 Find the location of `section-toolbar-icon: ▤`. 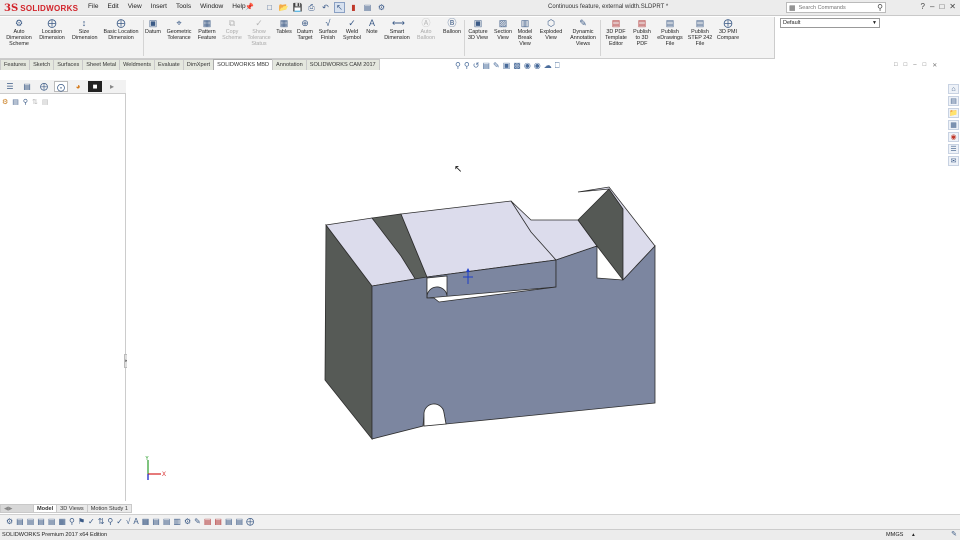

section-toolbar-icon: ▤ is located at coordinates (167, 522).